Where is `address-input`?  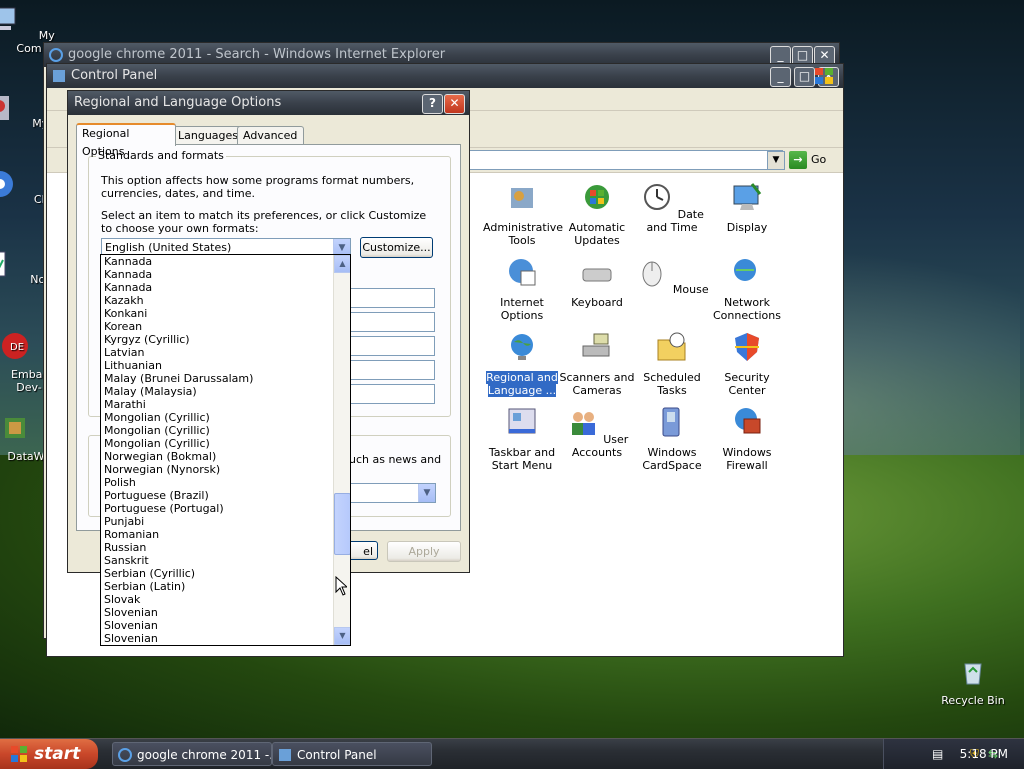 address-input is located at coordinates (625, 160).